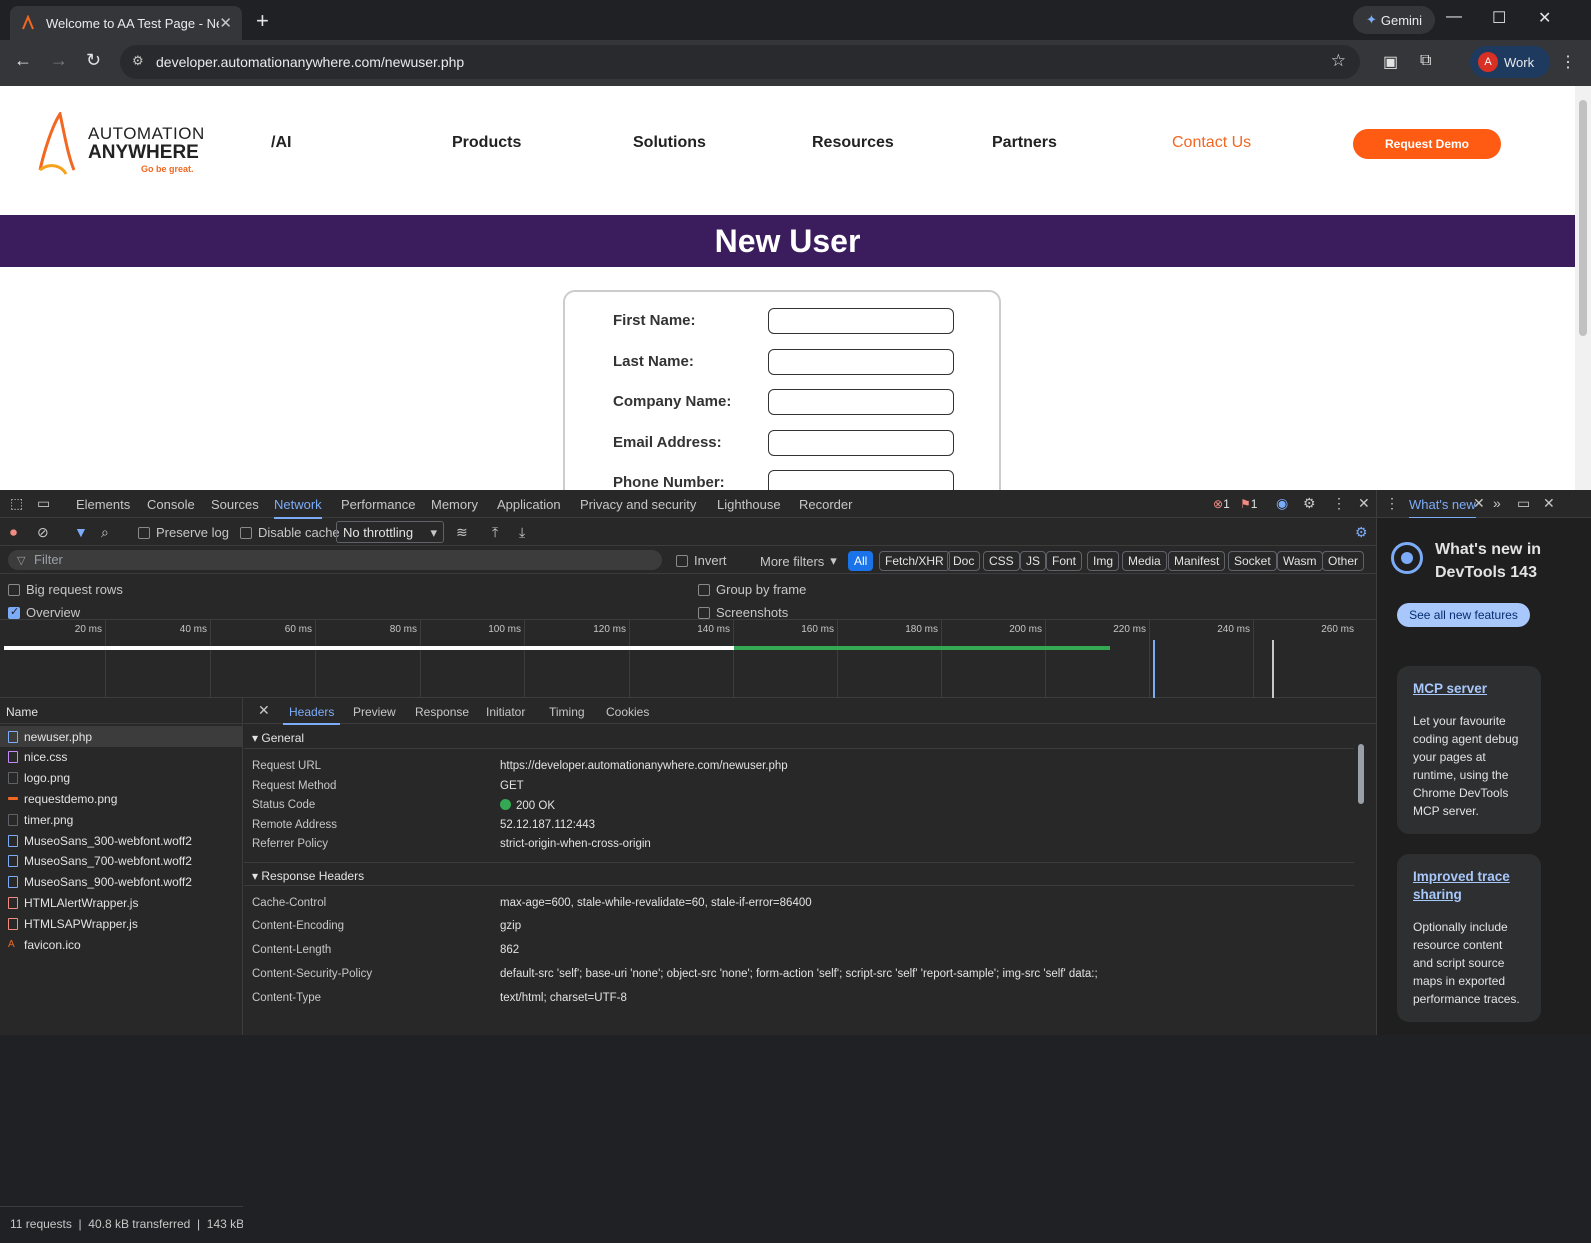 This screenshot has height=1243, width=1591. What do you see at coordinates (121, 882) in the screenshot?
I see `request-row: MuseoSans_900-webfont.woff2` at bounding box center [121, 882].